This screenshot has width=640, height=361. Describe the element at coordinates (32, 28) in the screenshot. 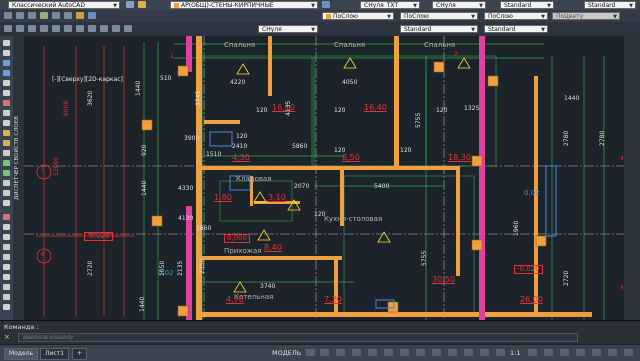

I see `aligned-dim-icon` at that location.